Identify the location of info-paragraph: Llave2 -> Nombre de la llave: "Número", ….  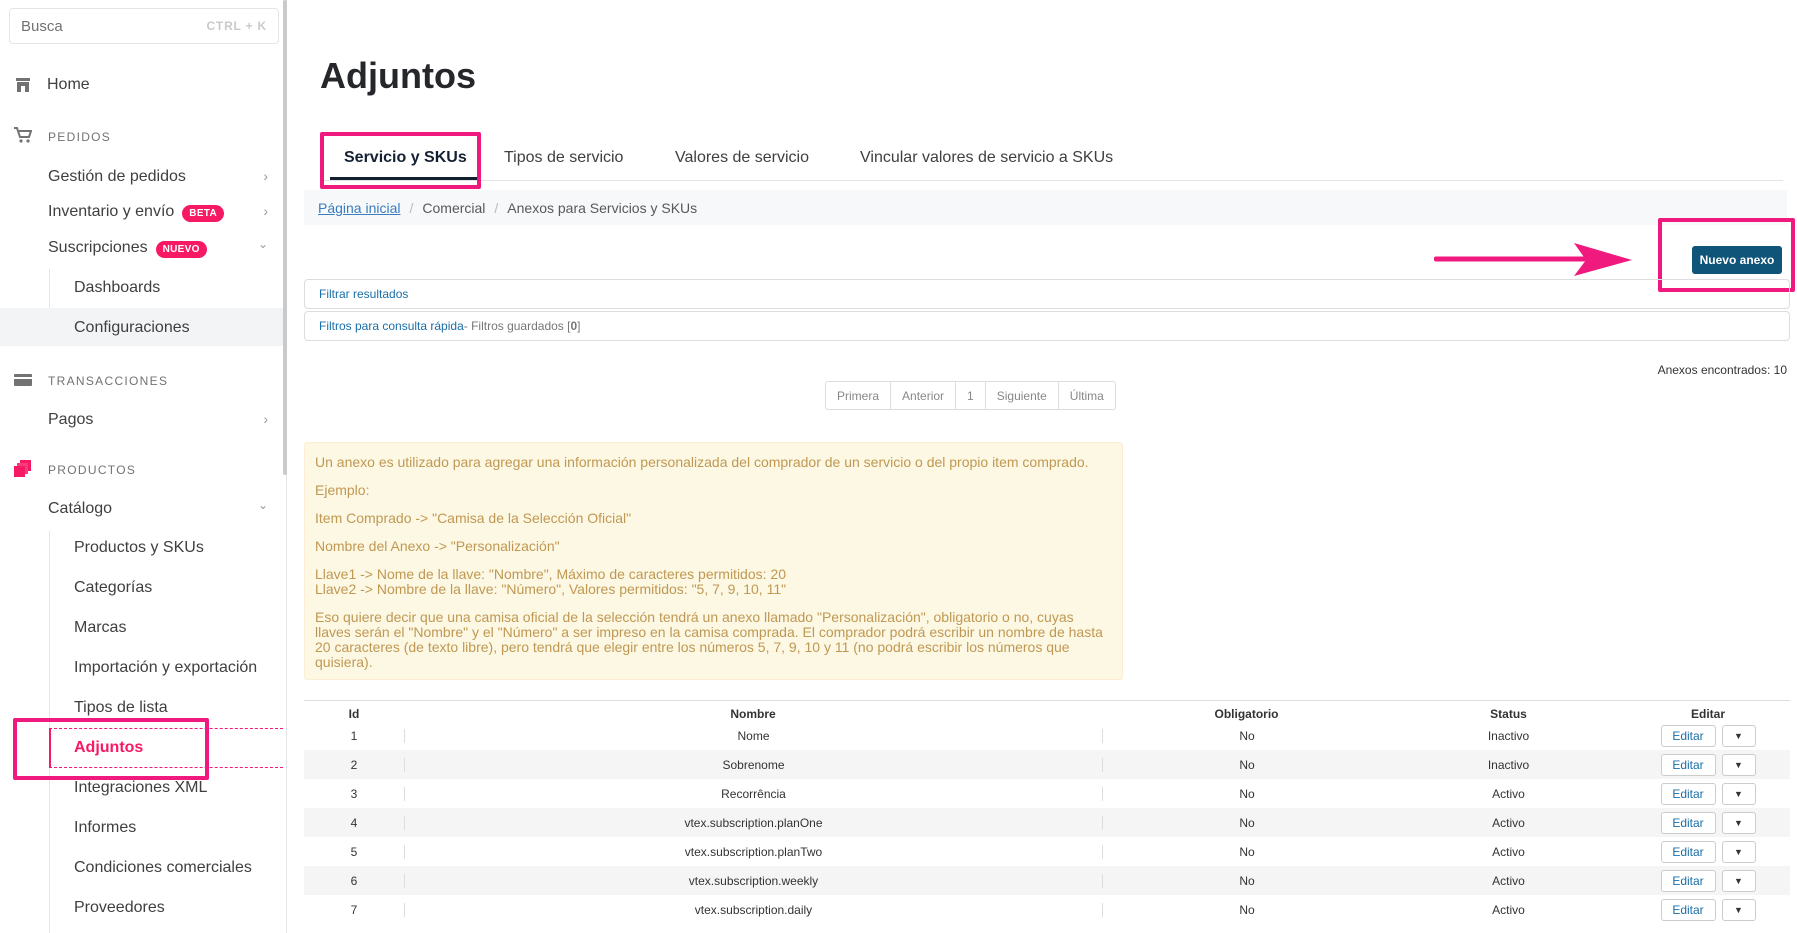
(551, 589).